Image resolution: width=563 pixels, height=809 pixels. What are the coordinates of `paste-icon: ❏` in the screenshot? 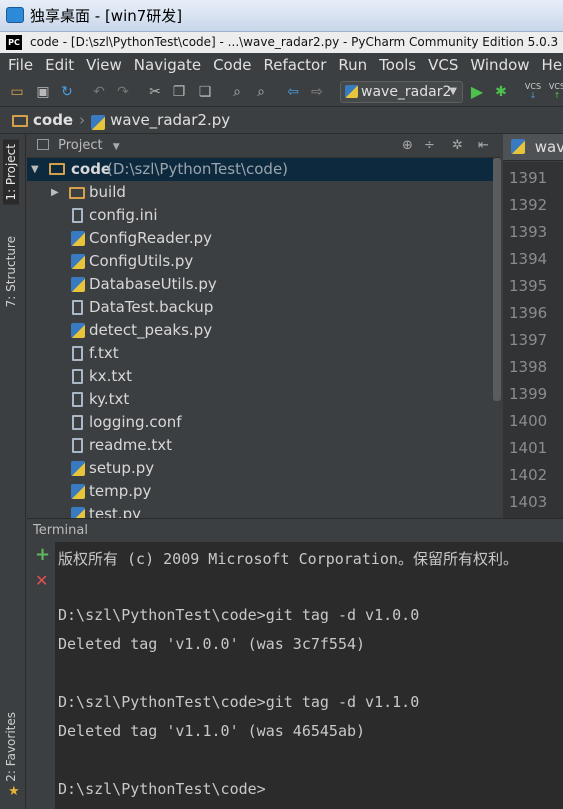 It's located at (205, 92).